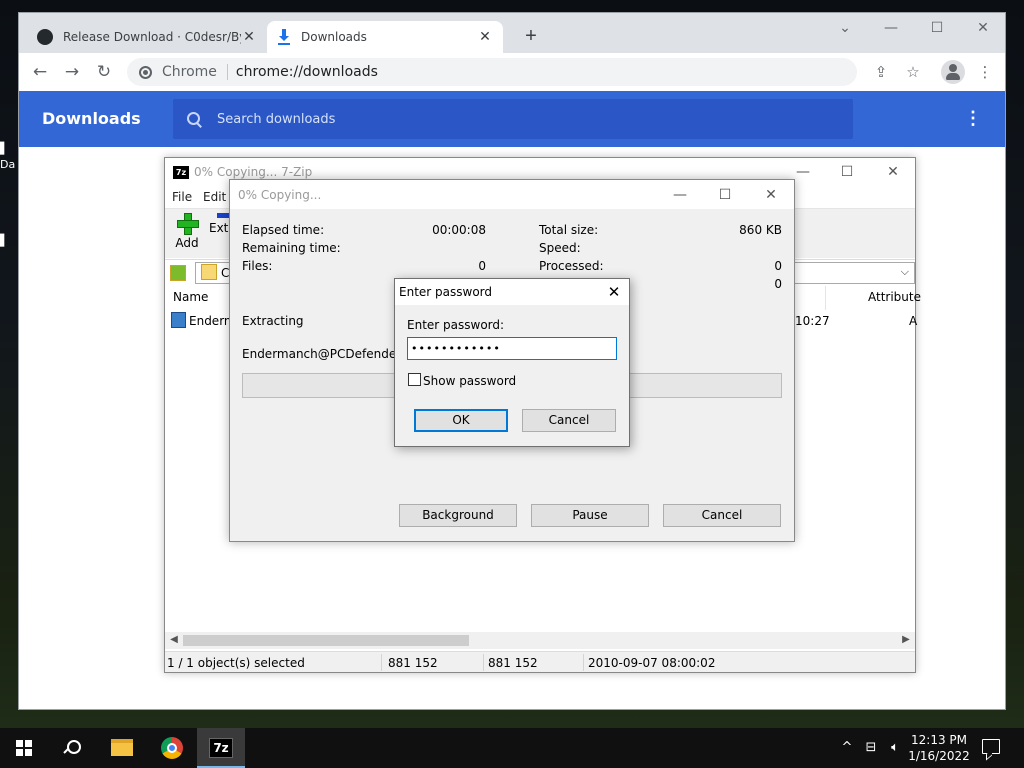 This screenshot has width=1024, height=768. Describe the element at coordinates (571, 266) in the screenshot. I see `processed-label: Processed:` at that location.